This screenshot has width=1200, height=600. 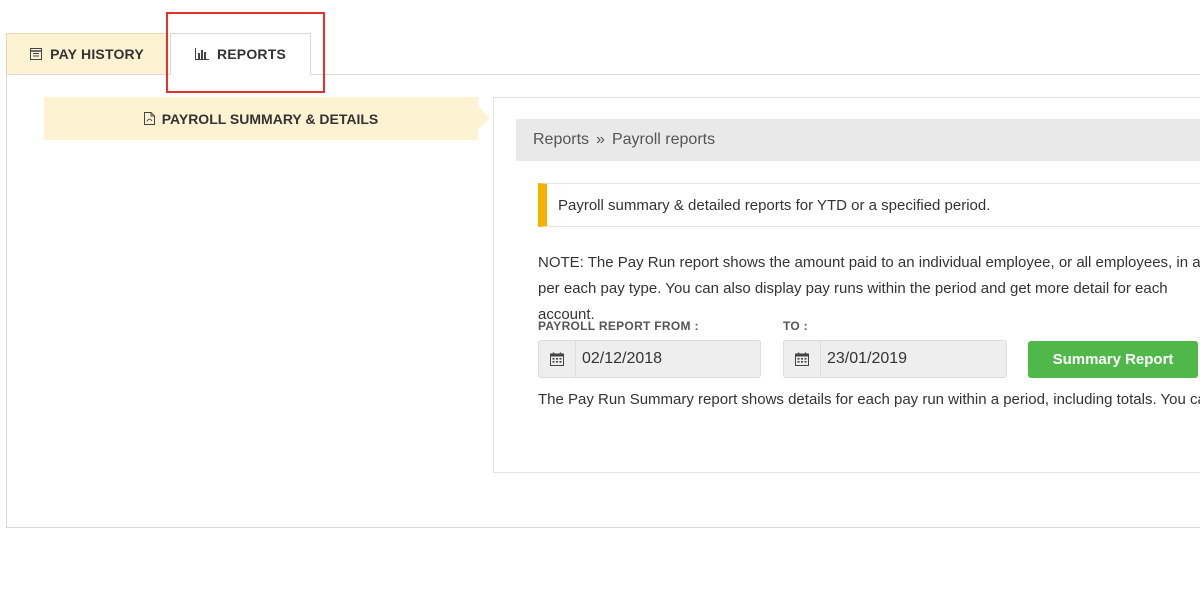 I want to click on pdf-file-icon, so click(x=149, y=118).